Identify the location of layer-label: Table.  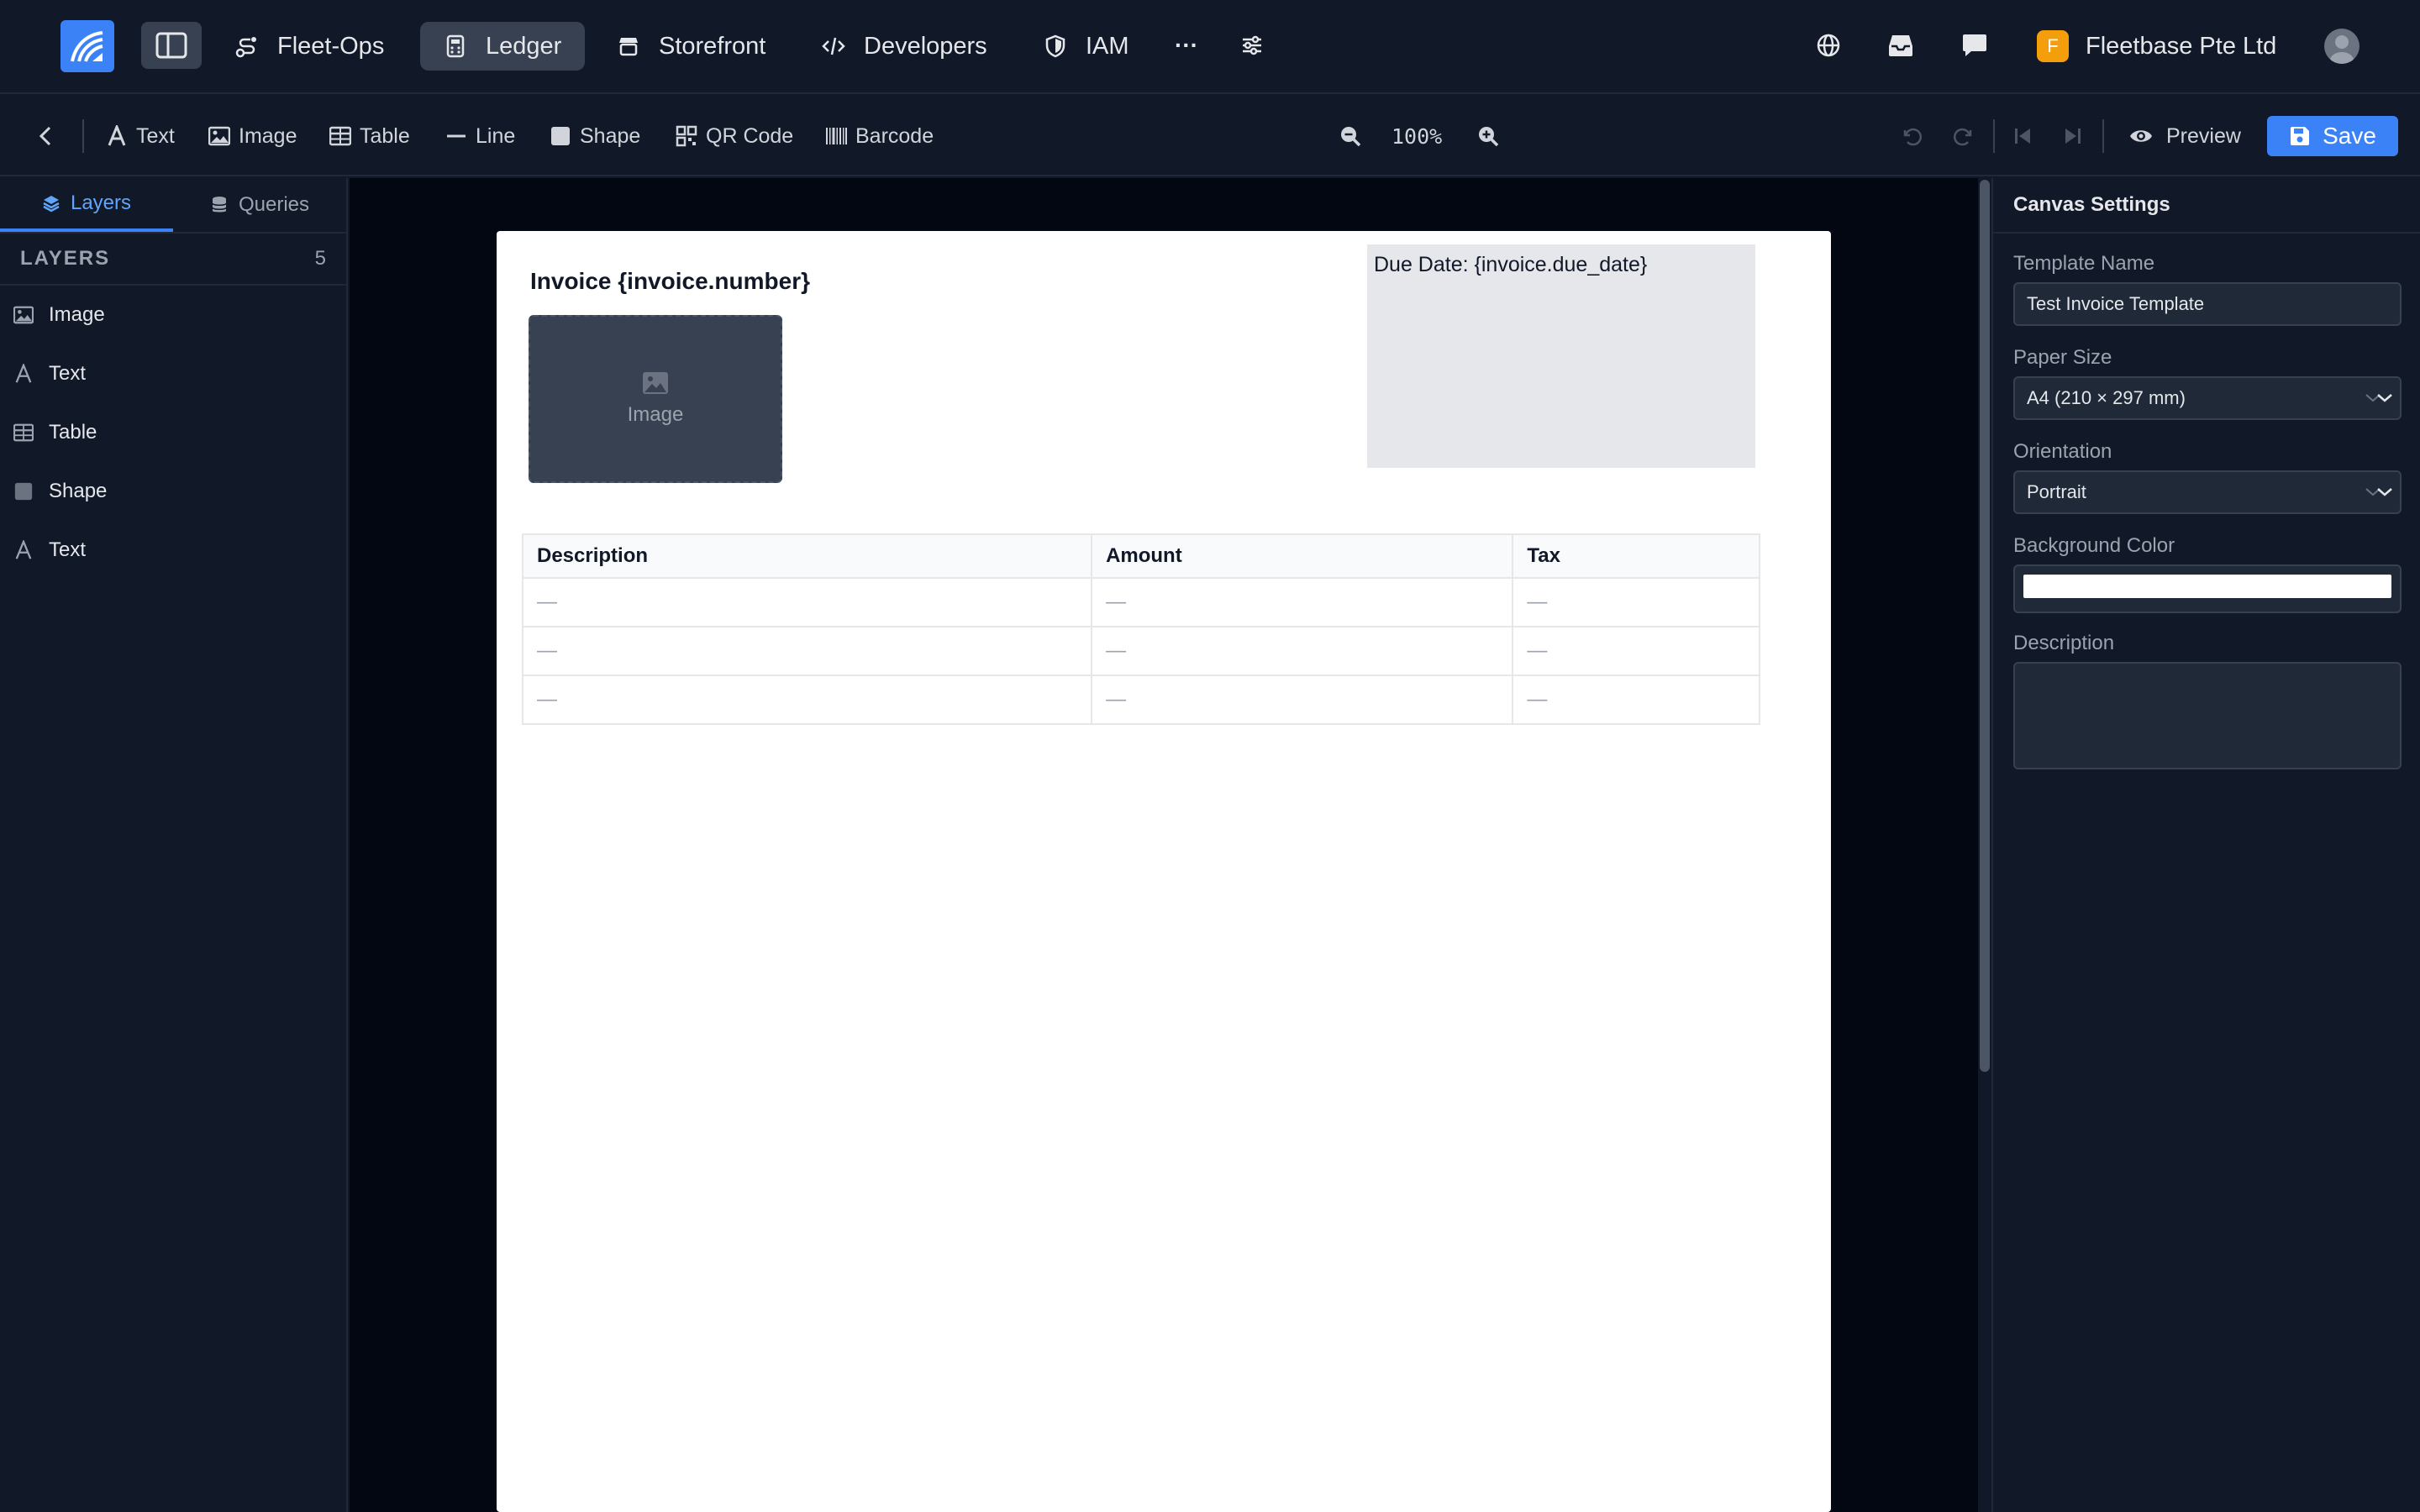
(73, 432).